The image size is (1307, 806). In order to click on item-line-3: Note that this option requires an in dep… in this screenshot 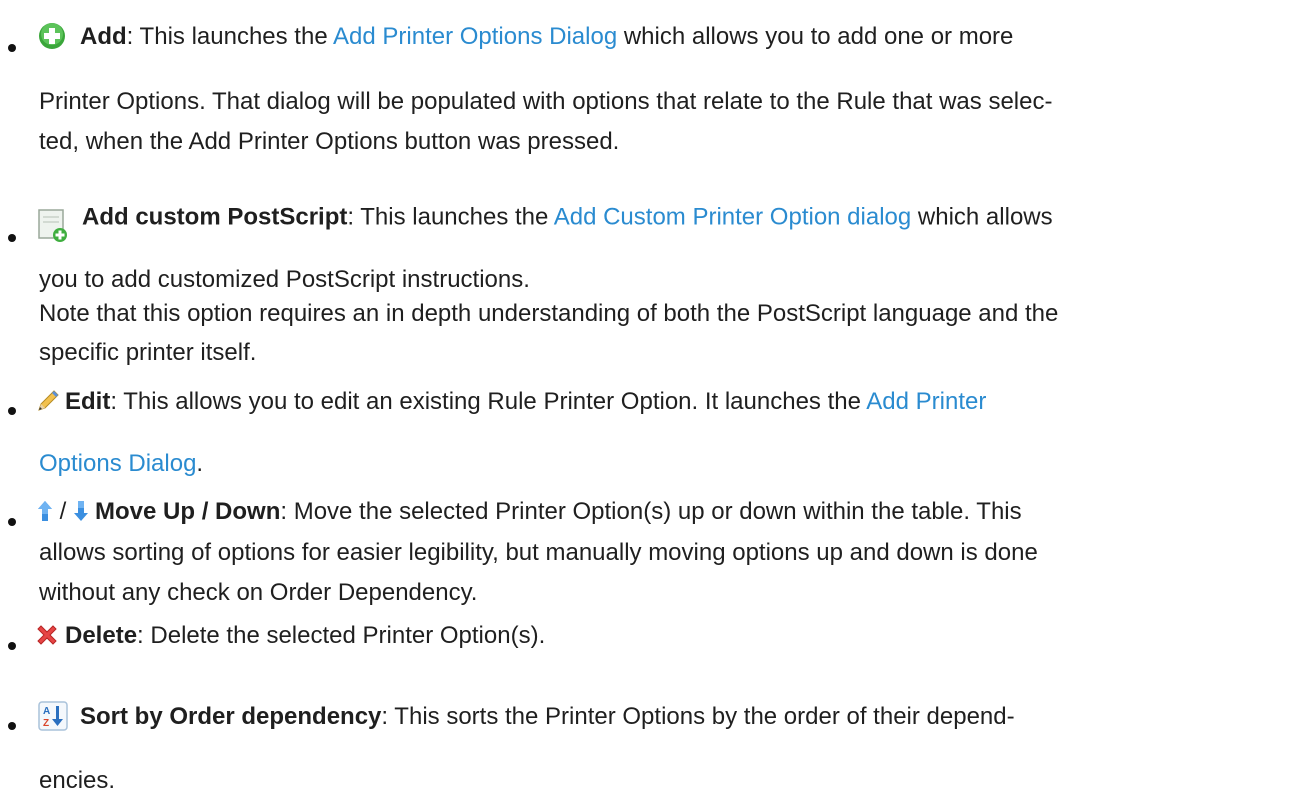, I will do `click(549, 313)`.